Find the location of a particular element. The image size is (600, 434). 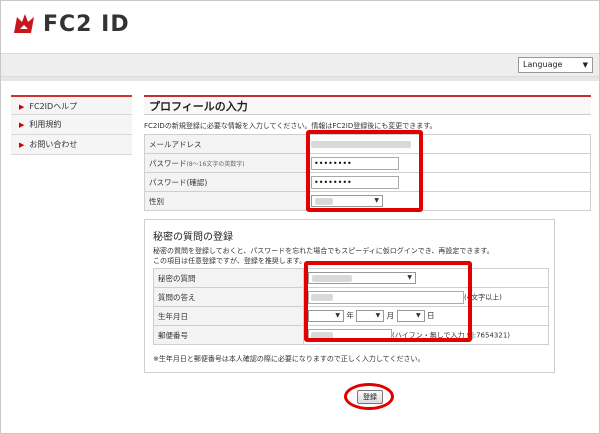

birthday-label: 生年月日 is located at coordinates (228, 316).